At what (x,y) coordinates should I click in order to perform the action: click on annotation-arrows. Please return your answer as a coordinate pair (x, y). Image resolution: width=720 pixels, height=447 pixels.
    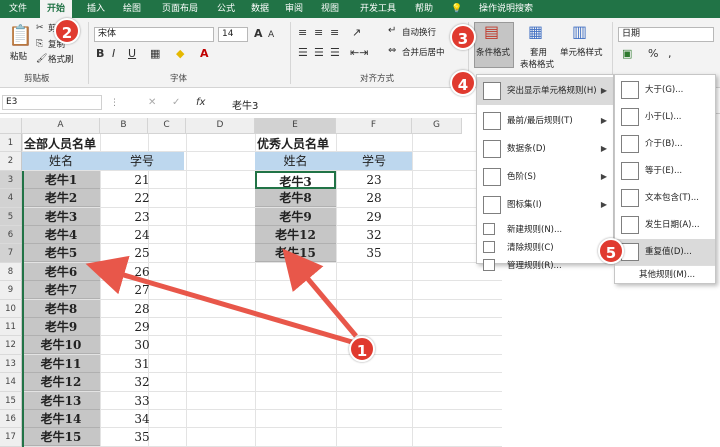
    Looking at the image, I should click on (221, 296).